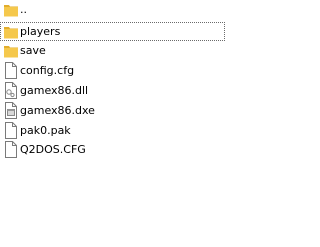 This screenshot has width=320, height=247. I want to click on file-name: config.cfg, so click(47, 70).